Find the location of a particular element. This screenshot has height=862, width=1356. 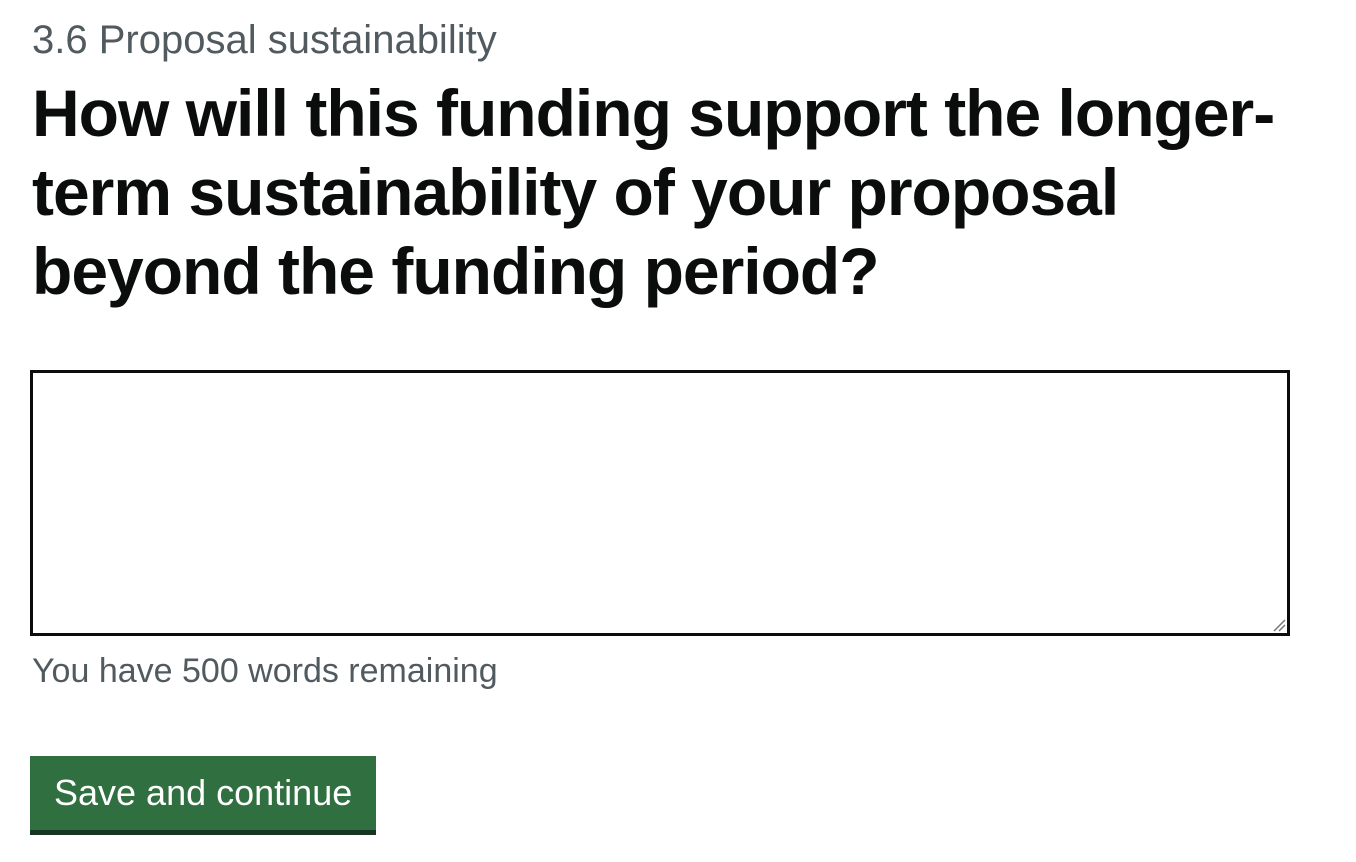

section-caption: 3.6 Proposal sustainability is located at coordinates (264, 40).